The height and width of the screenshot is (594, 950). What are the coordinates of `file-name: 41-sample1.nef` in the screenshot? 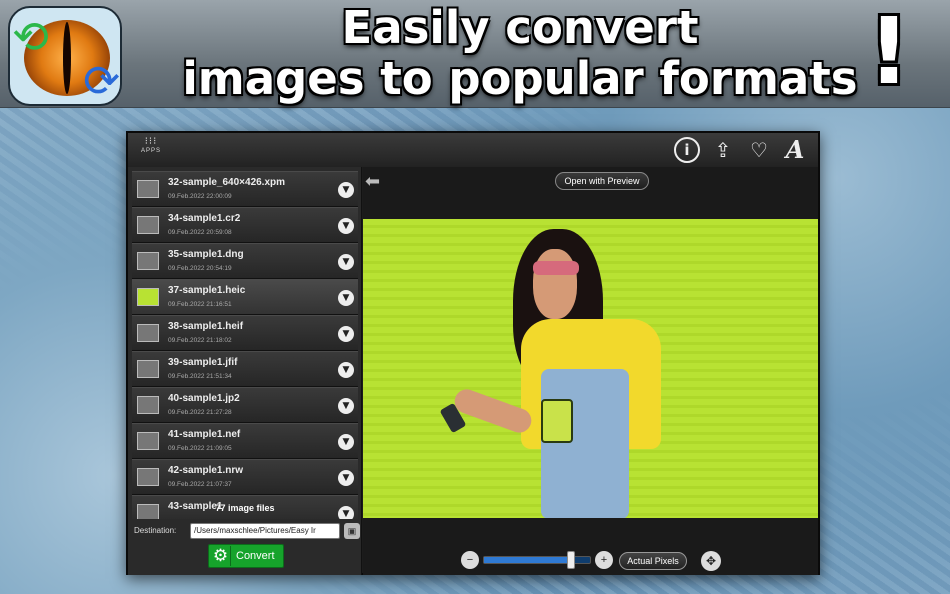 It's located at (204, 434).